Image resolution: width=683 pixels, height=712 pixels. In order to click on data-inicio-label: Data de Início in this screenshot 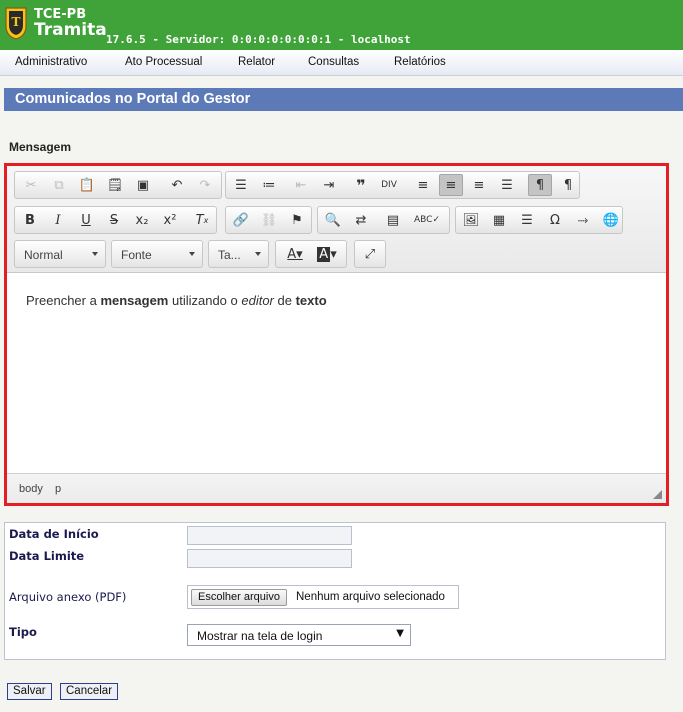, I will do `click(54, 534)`.